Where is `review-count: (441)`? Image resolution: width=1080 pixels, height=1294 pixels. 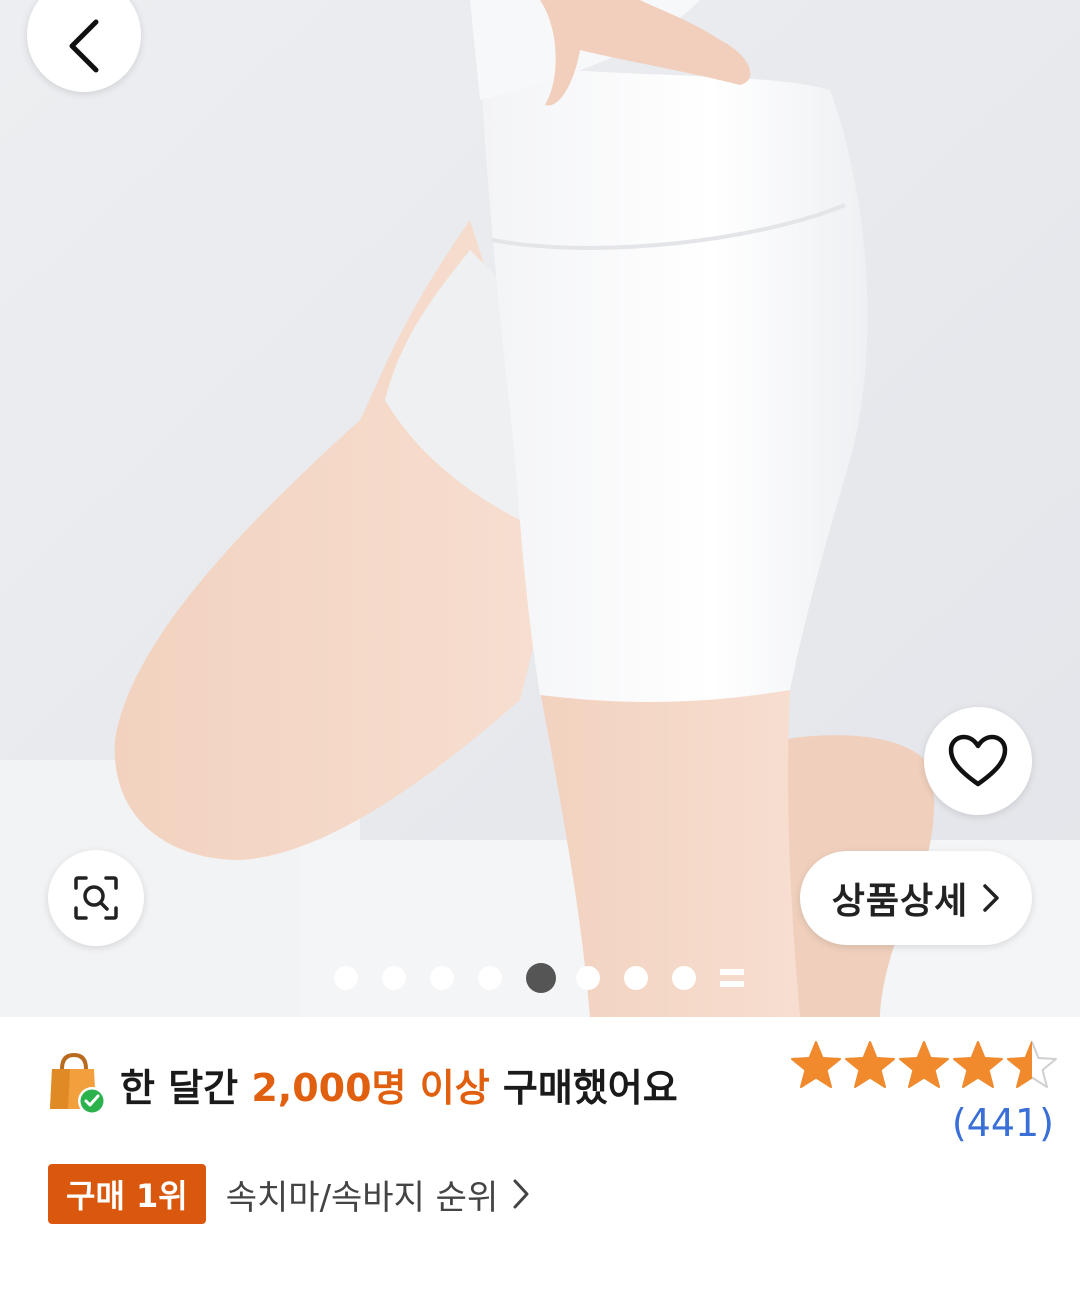 review-count: (441) is located at coordinates (1003, 1123).